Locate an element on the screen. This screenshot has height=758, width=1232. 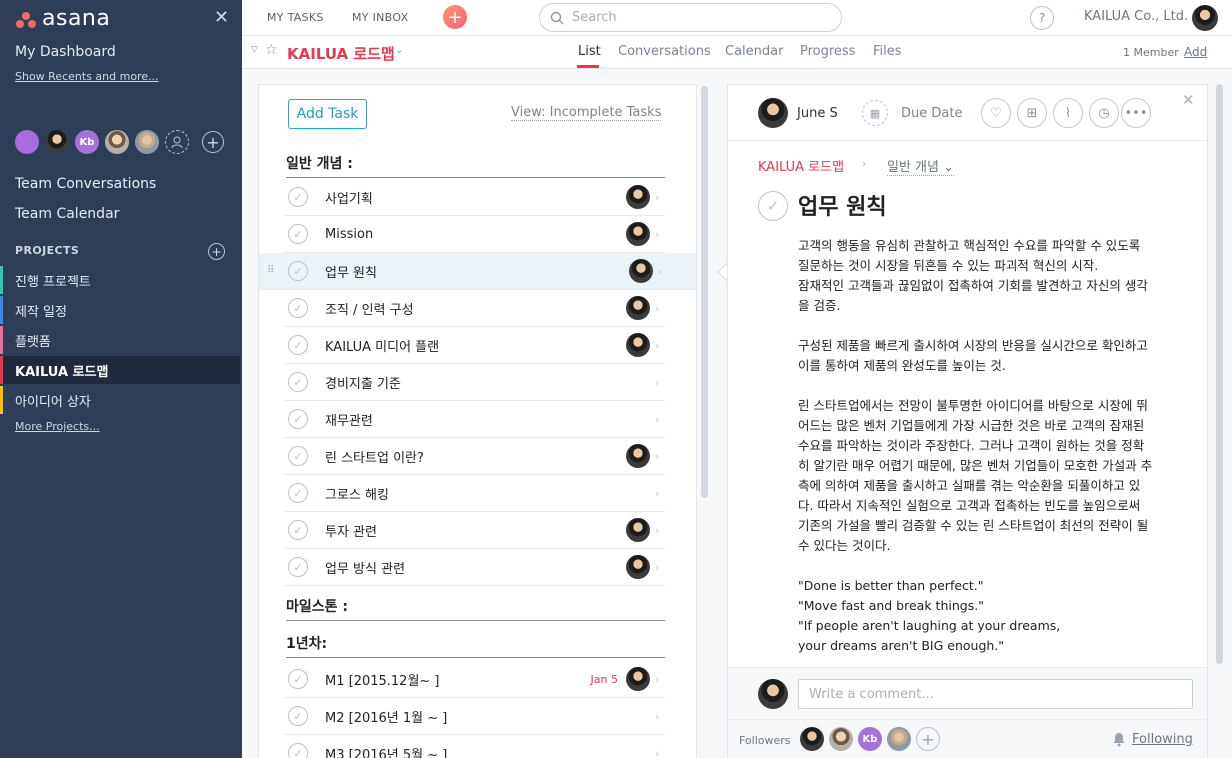
sidebar-item-project: 플랫폼 is located at coordinates (120, 340).